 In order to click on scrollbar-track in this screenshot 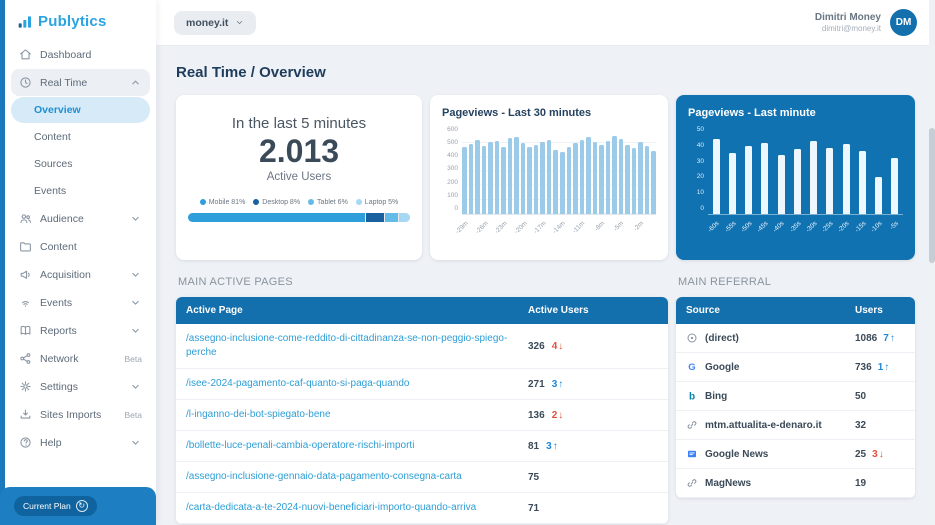, I will do `click(932, 262)`.